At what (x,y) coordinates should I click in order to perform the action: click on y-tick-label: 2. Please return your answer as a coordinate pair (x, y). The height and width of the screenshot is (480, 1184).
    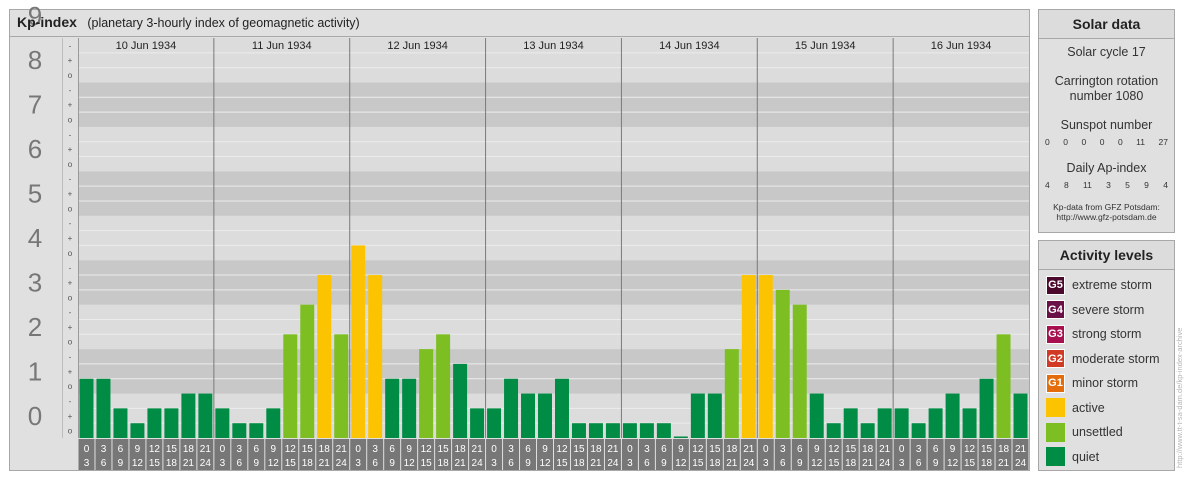
    Looking at the image, I should click on (35, 327).